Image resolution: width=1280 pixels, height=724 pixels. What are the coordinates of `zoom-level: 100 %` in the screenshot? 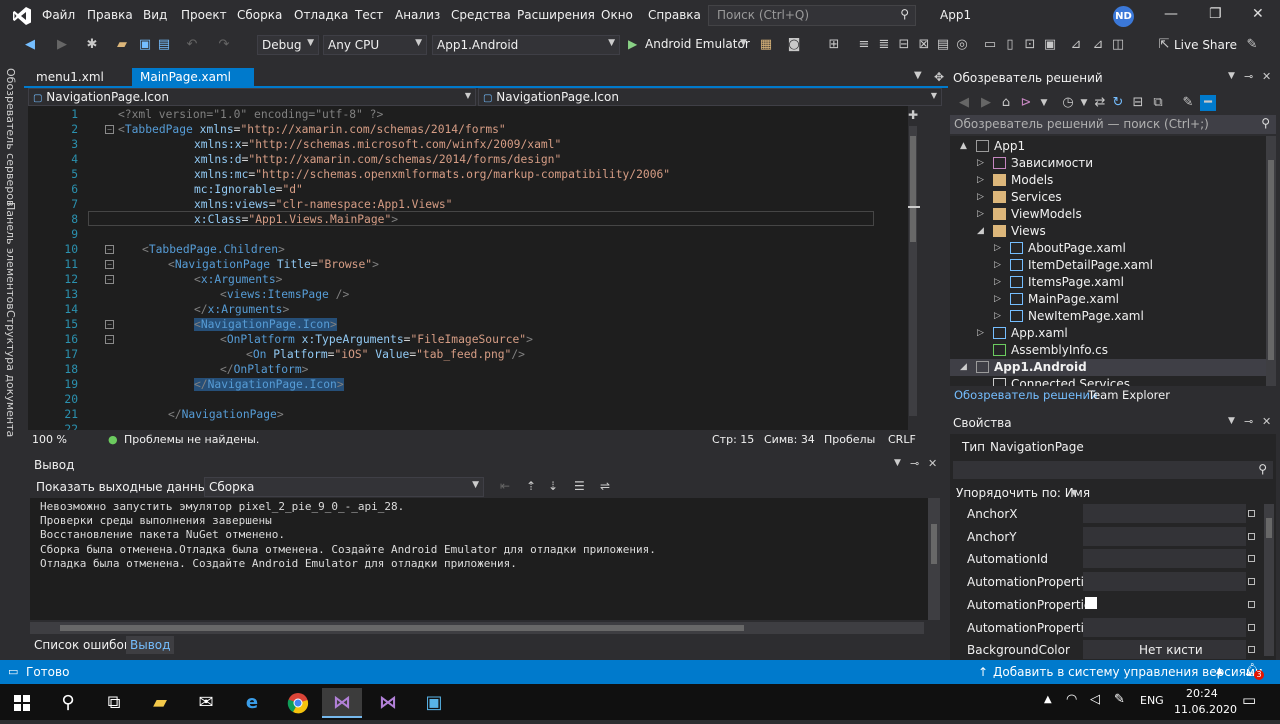 It's located at (49, 439).